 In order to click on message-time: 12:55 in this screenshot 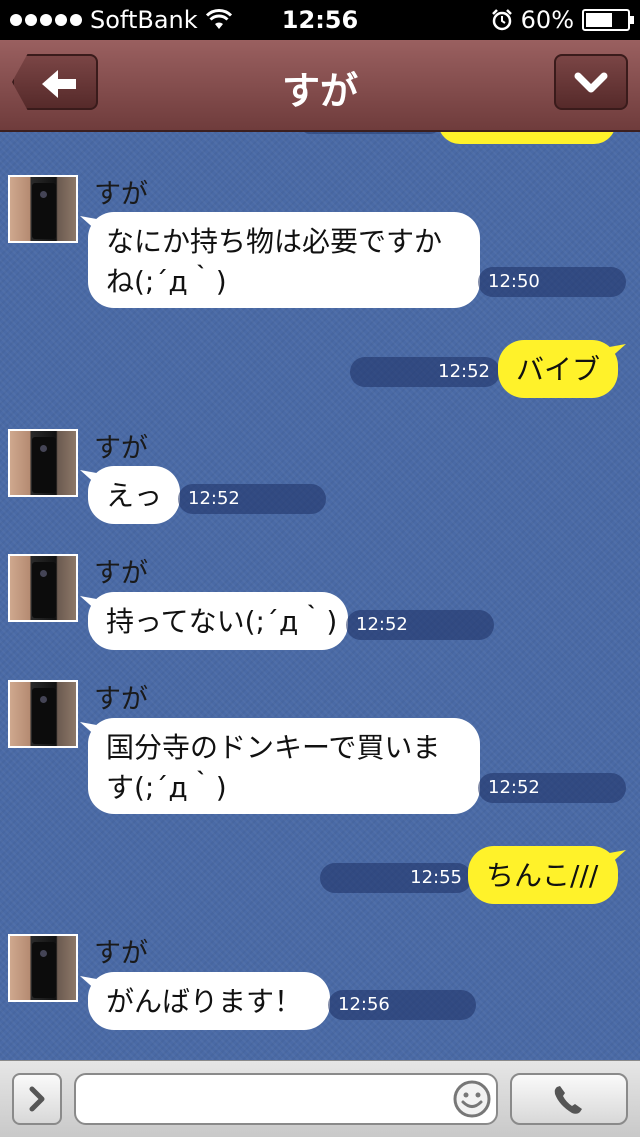, I will do `click(396, 878)`.